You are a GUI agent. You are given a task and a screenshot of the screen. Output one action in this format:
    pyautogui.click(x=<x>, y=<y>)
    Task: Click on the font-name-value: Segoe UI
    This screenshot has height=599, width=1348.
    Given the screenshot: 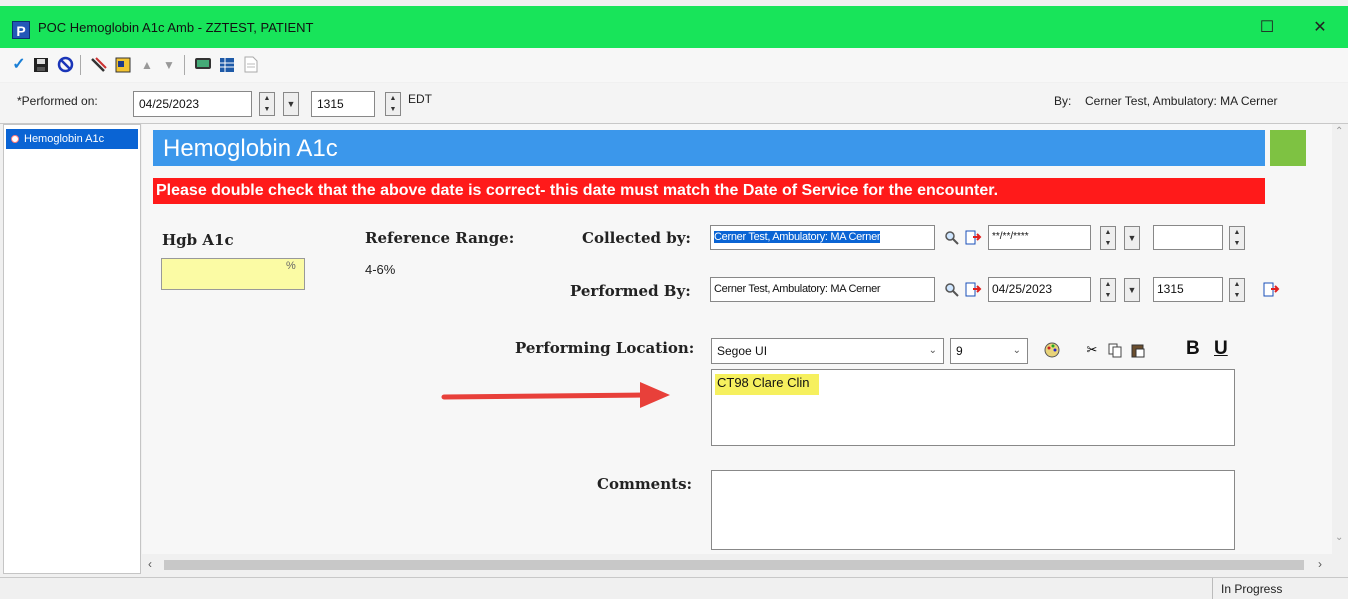 What is the action you would take?
    pyautogui.click(x=742, y=351)
    